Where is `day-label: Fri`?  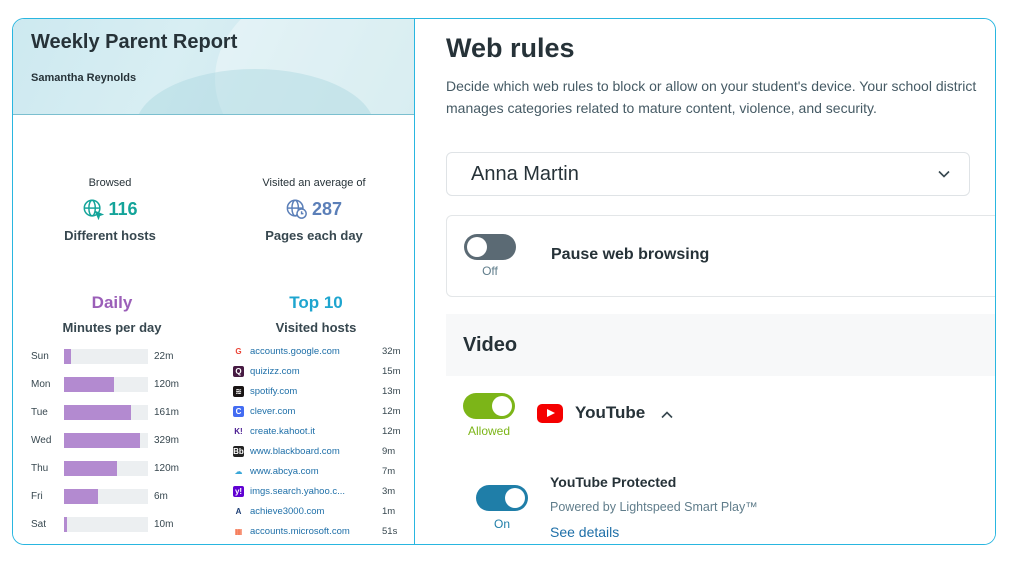
day-label: Fri is located at coordinates (37, 496).